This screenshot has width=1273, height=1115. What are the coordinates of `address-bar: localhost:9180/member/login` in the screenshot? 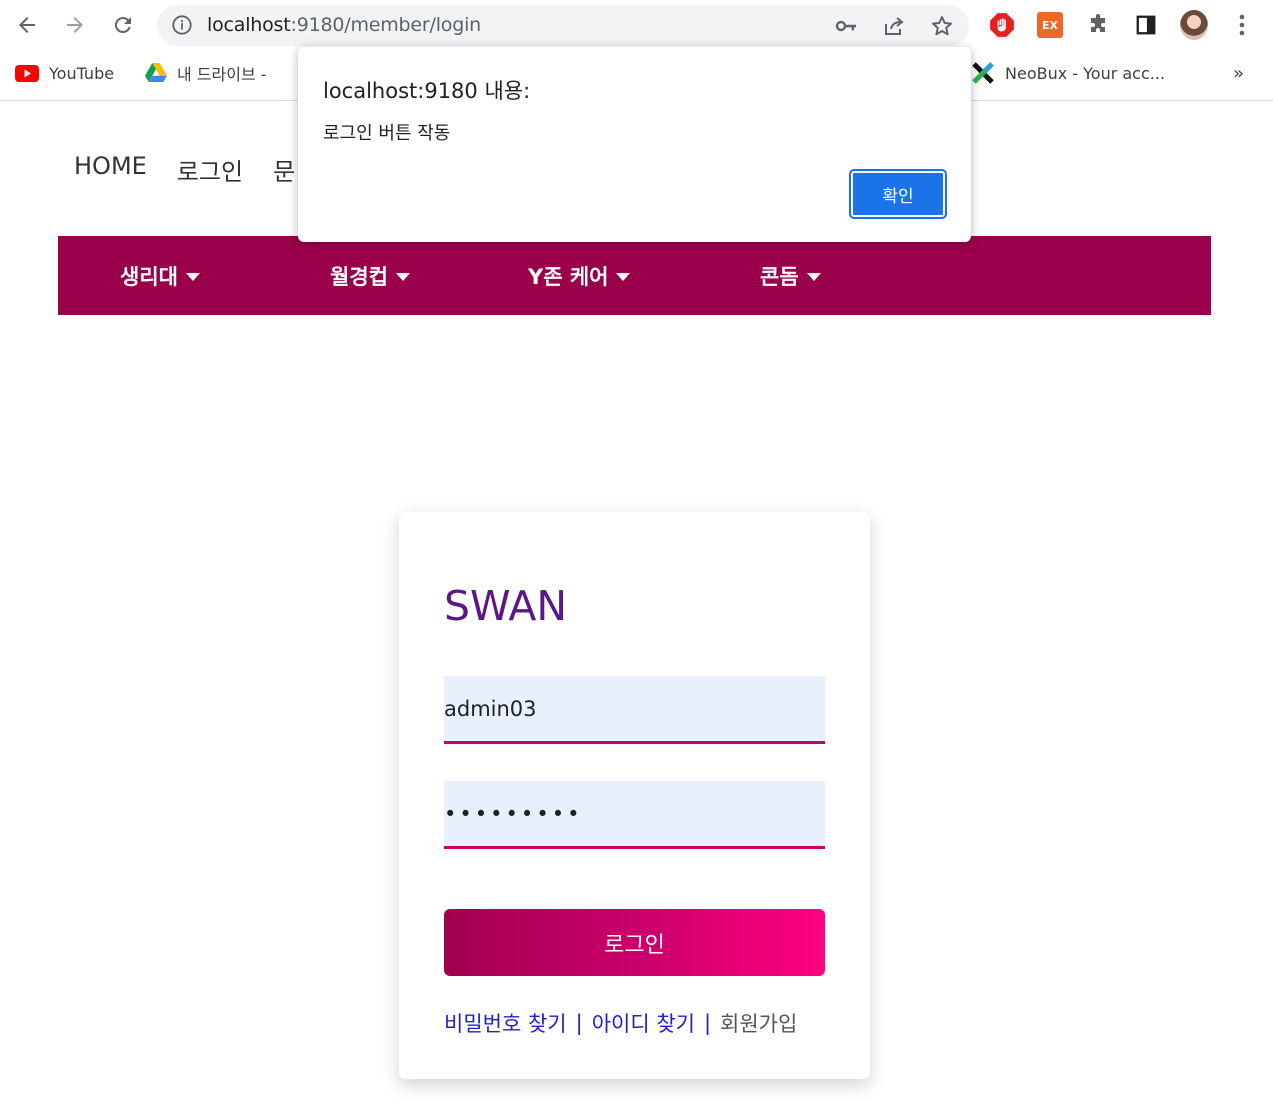 It's located at (563, 25).